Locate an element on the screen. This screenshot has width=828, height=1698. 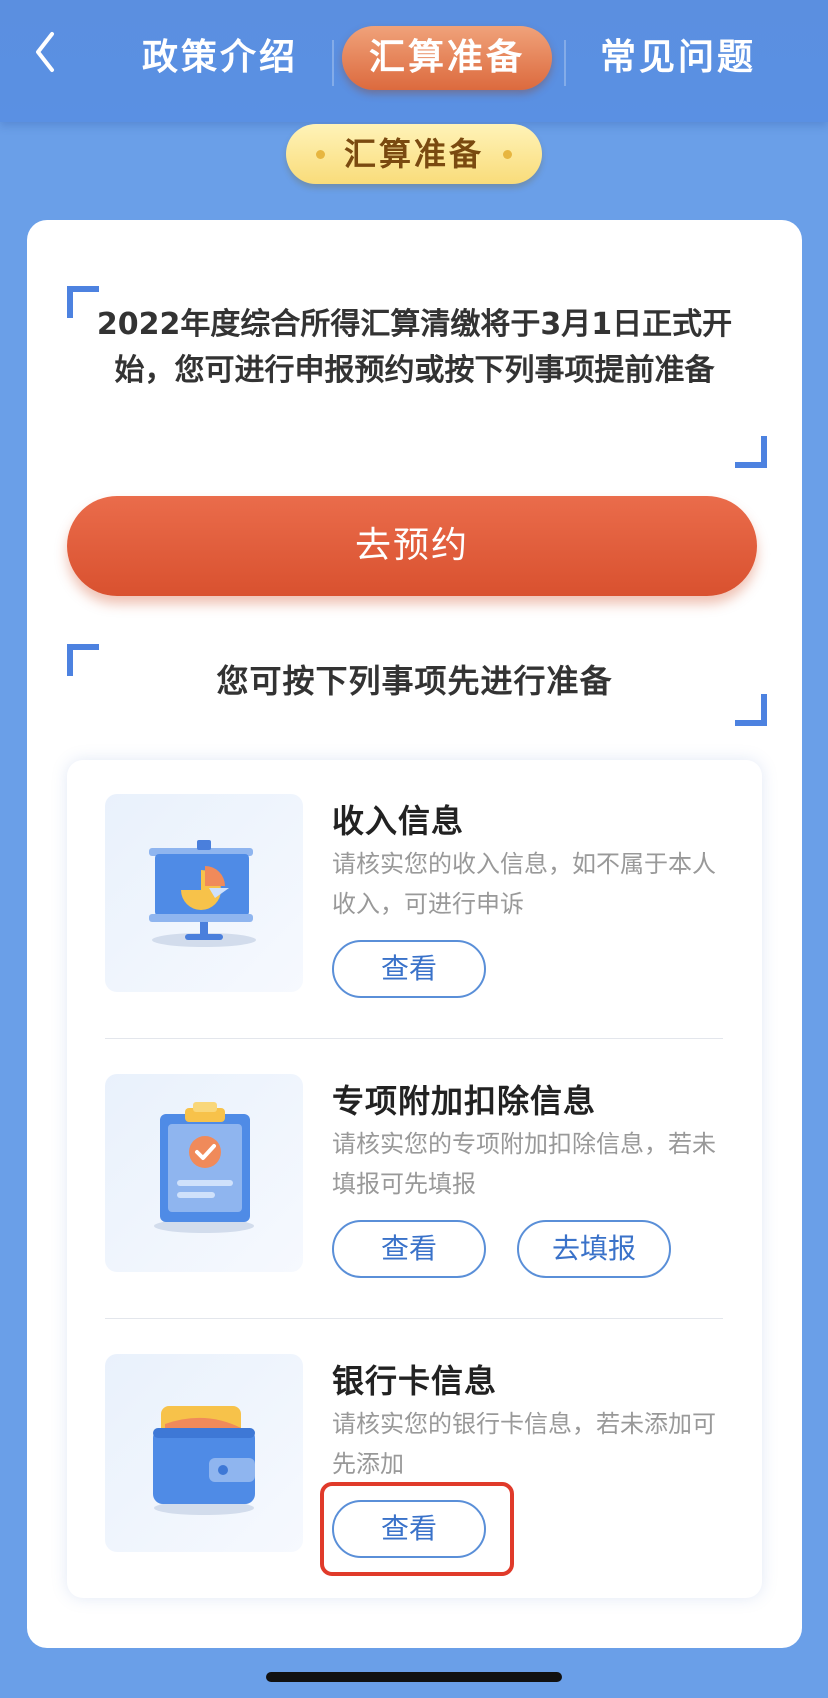
section-title-pill: 汇算准备 is located at coordinates (414, 154).